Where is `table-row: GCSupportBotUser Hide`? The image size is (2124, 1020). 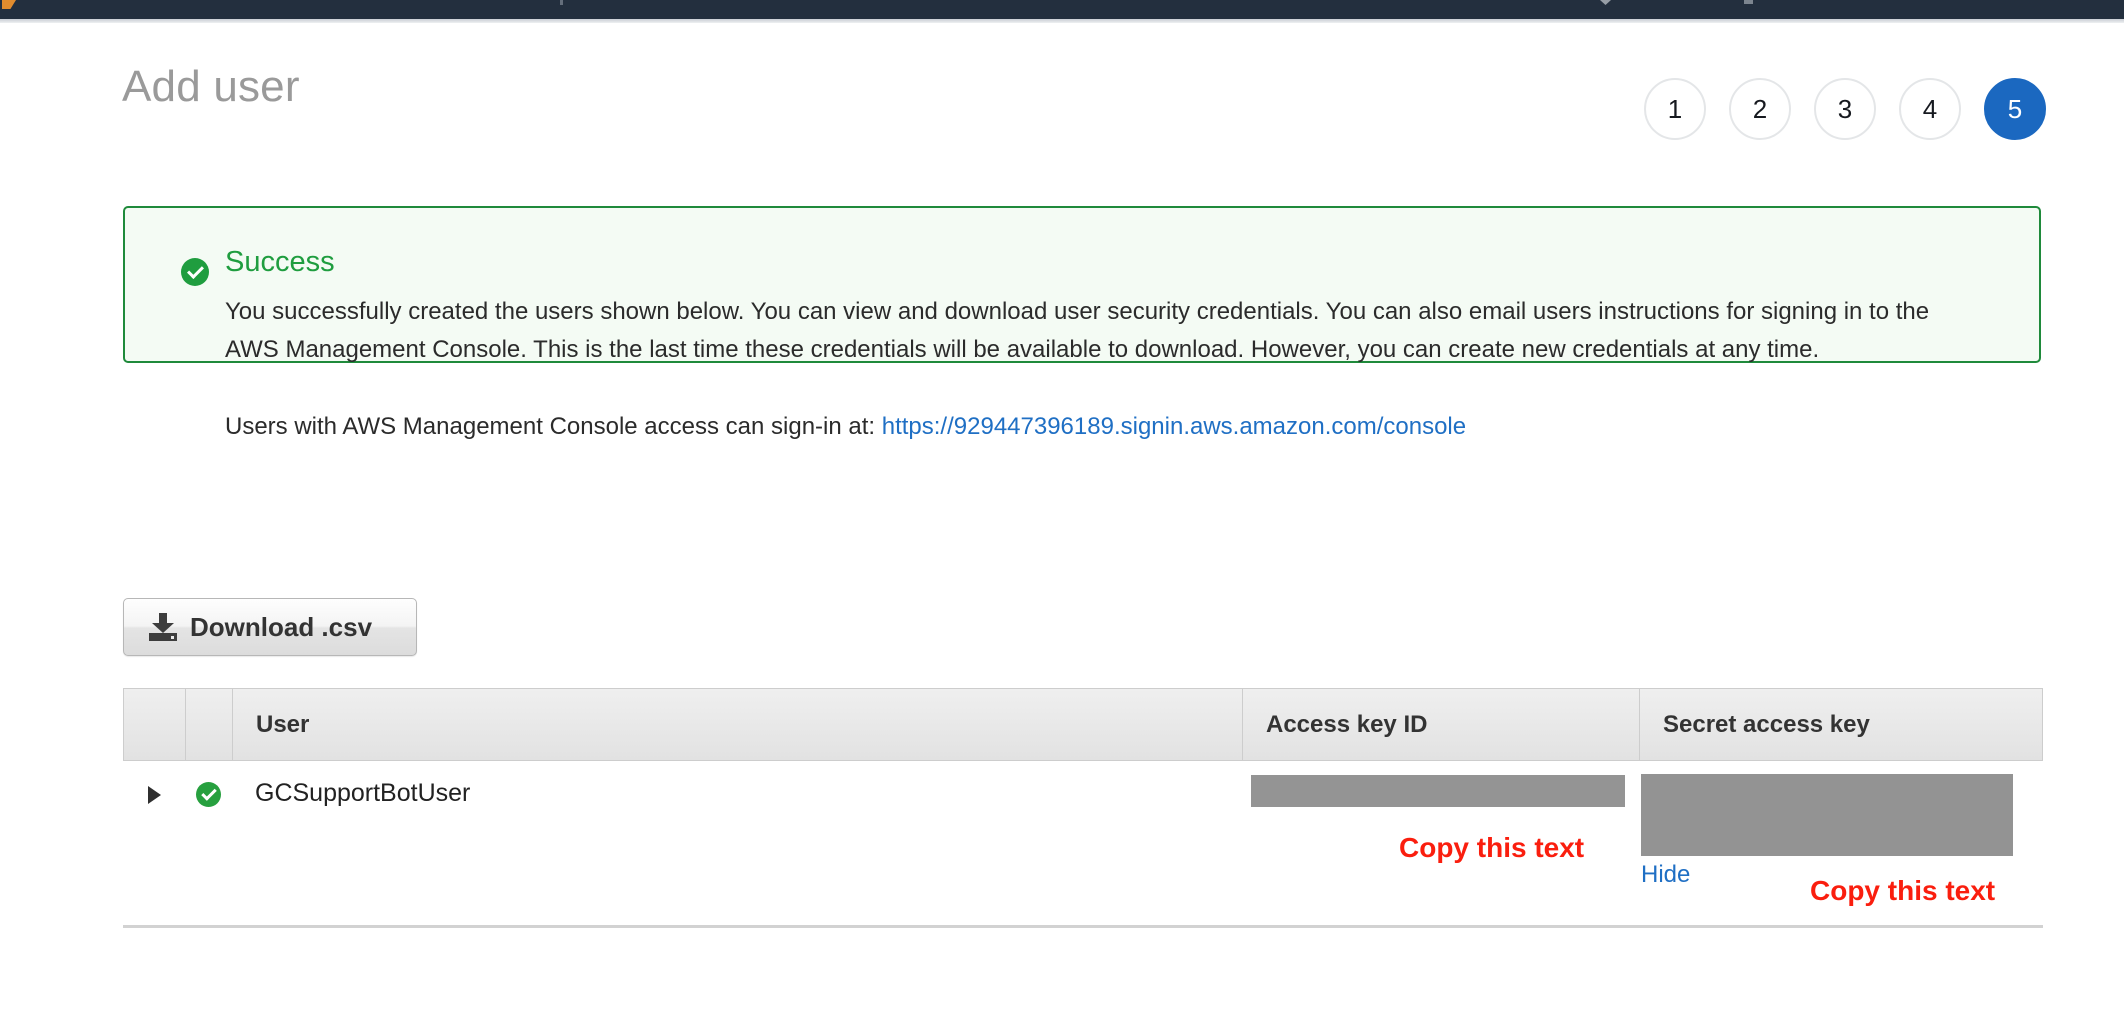
table-row: GCSupportBotUser Hide is located at coordinates (1083, 826).